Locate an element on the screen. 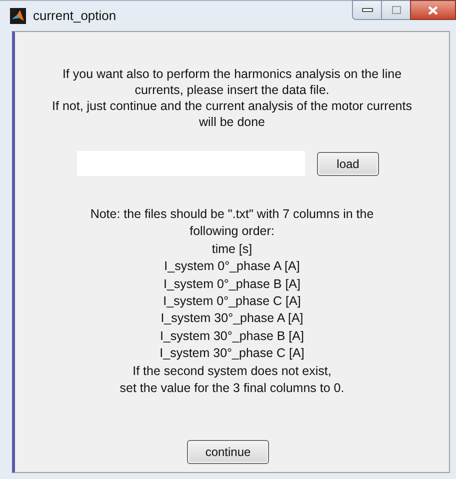  instruction-text: If you want also to perform the harmonics analysis on the line is located at coordinates (232, 74).